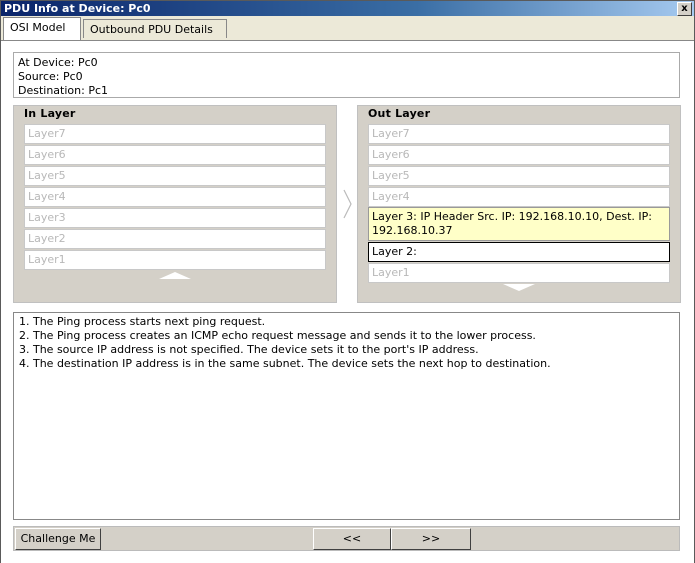 Image resolution: width=695 pixels, height=563 pixels. What do you see at coordinates (519, 155) in the screenshot?
I see `out-layer-6: Layer6` at bounding box center [519, 155].